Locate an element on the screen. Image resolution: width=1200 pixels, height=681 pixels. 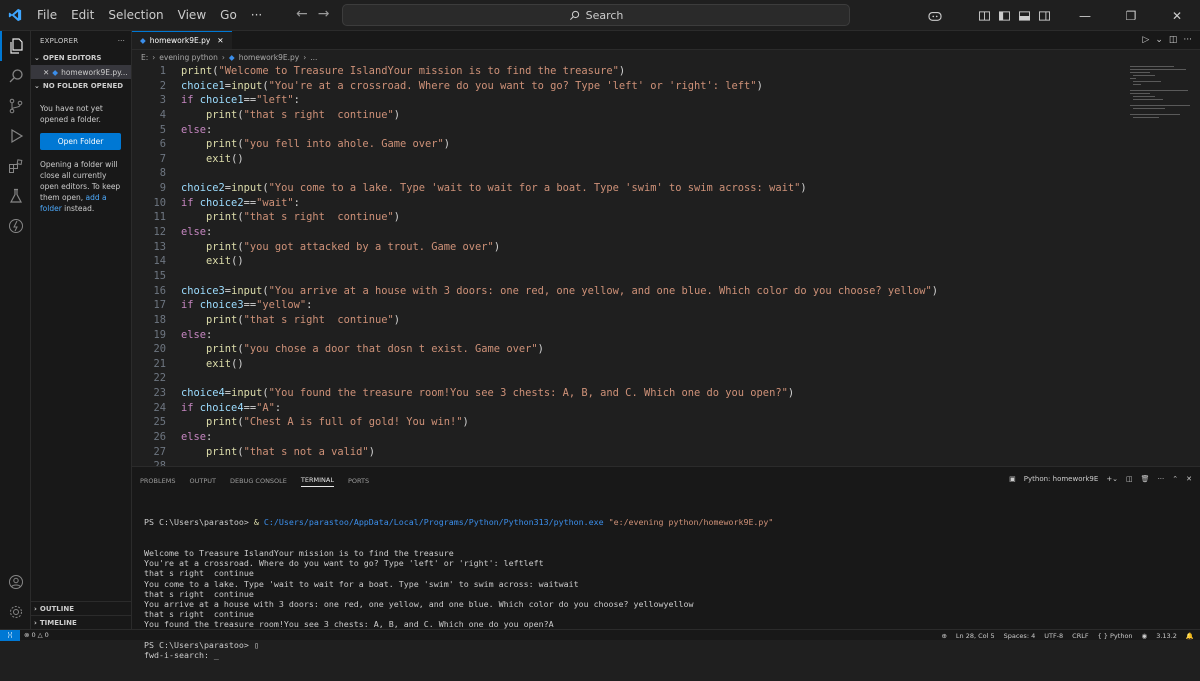
problems-indicator: ⊗ 0 △ 0 is located at coordinates (34, 635).